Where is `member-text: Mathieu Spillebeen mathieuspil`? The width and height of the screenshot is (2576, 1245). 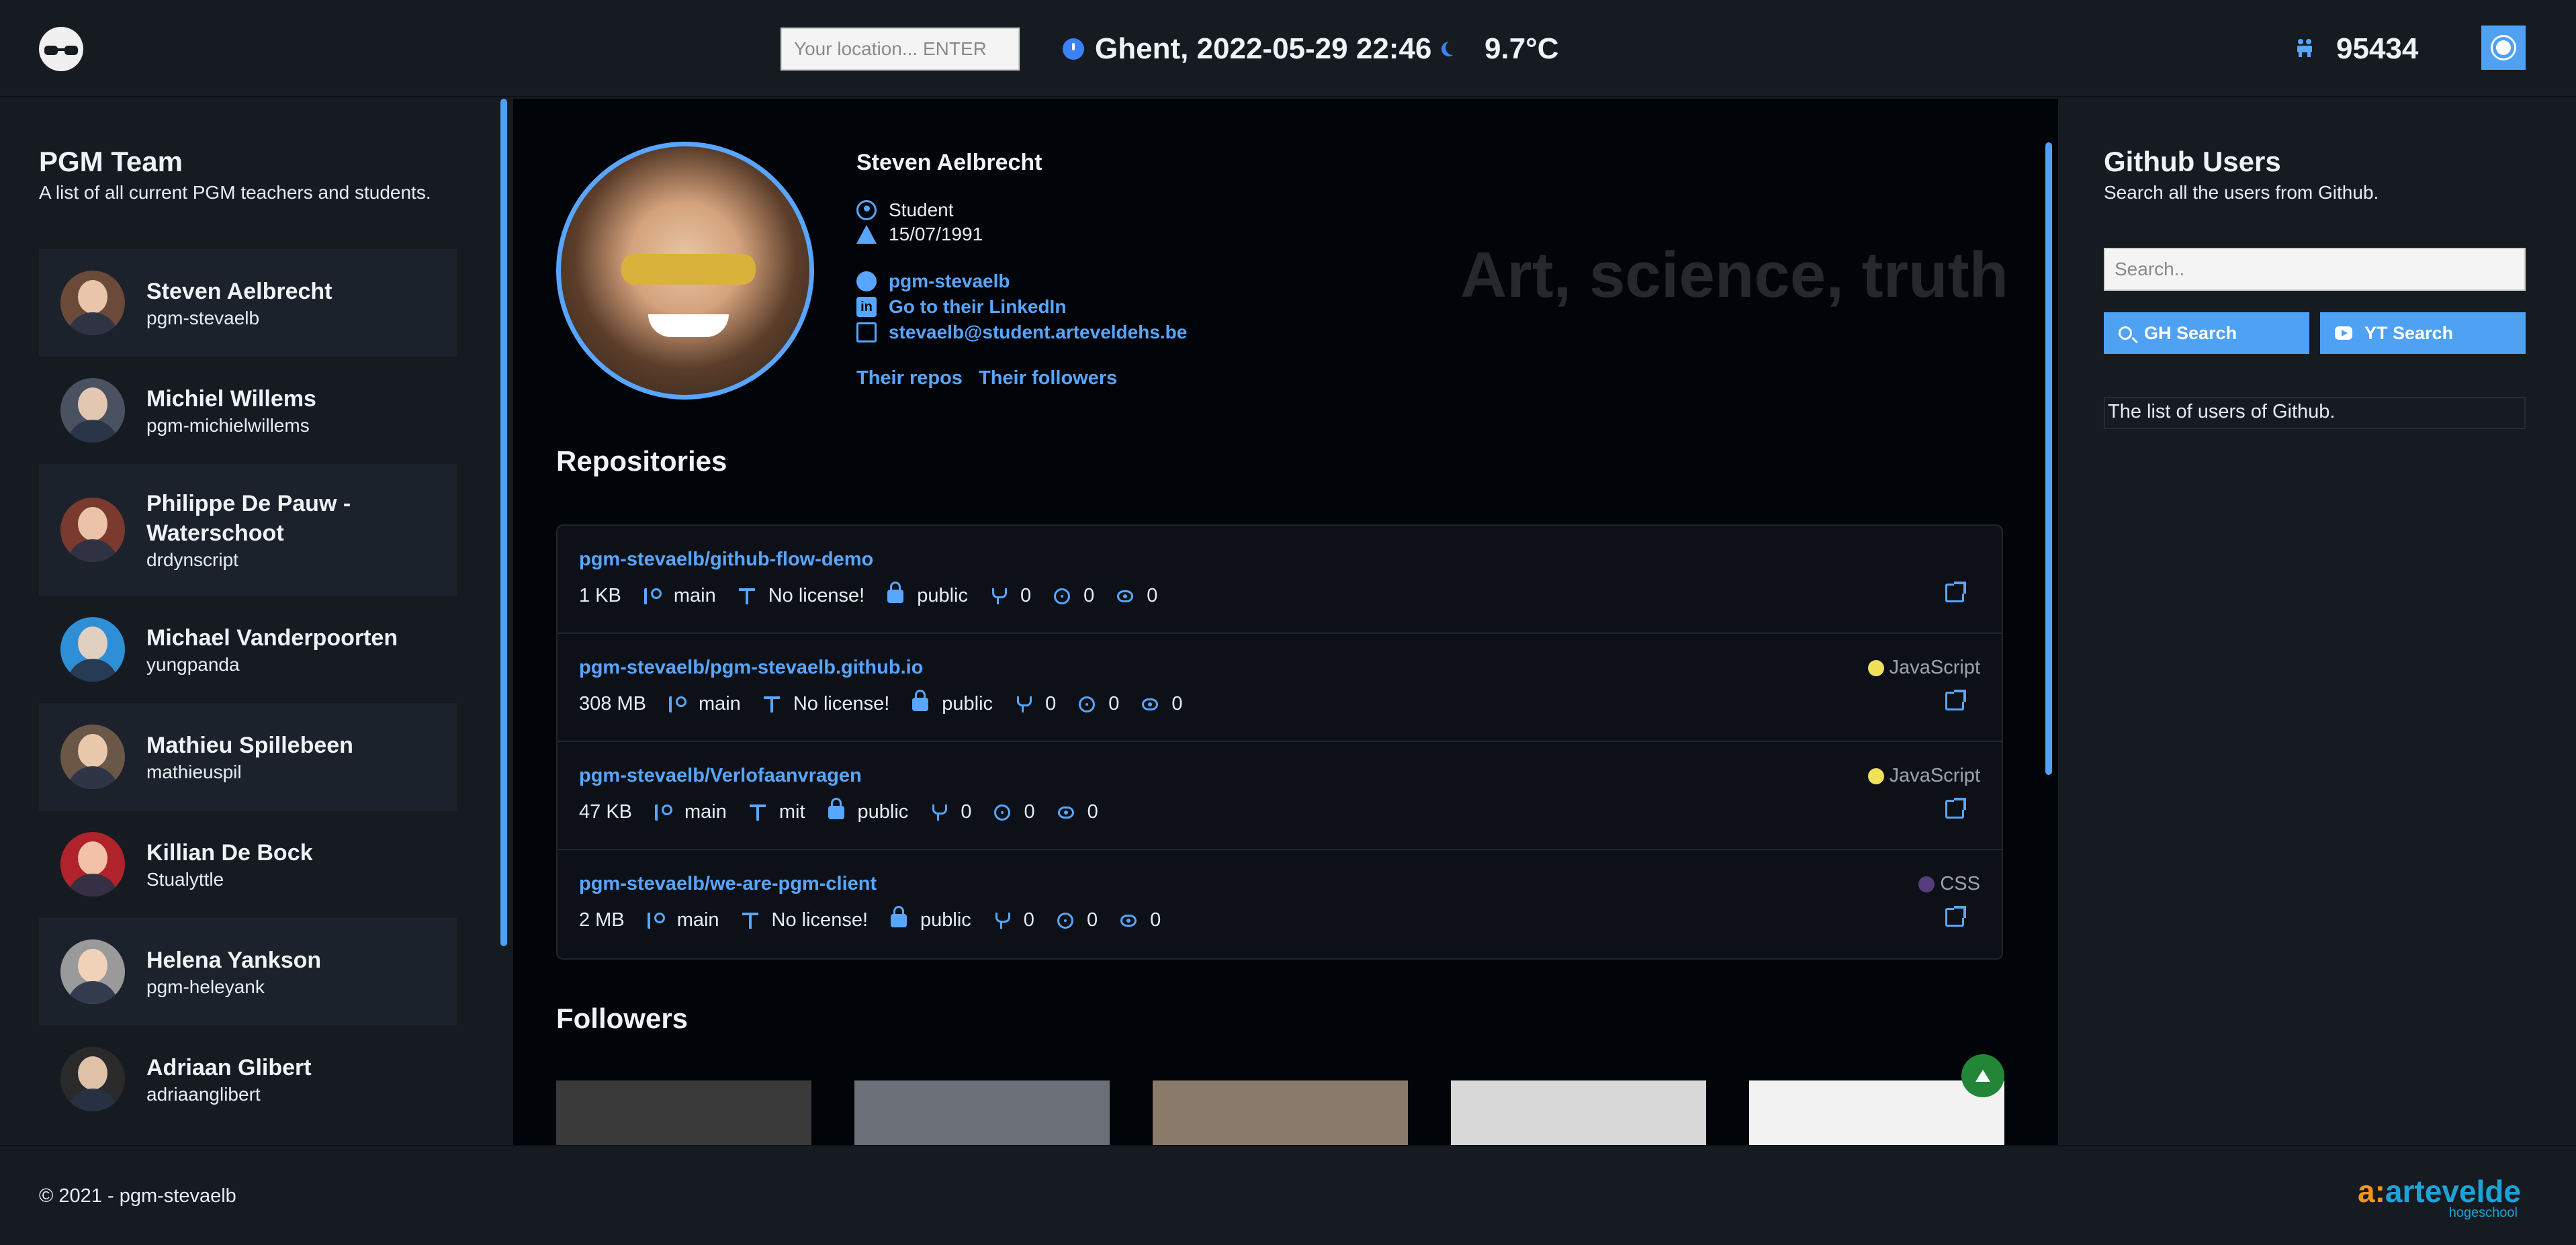
member-text: Mathieu Spillebeen mathieuspil is located at coordinates (250, 757).